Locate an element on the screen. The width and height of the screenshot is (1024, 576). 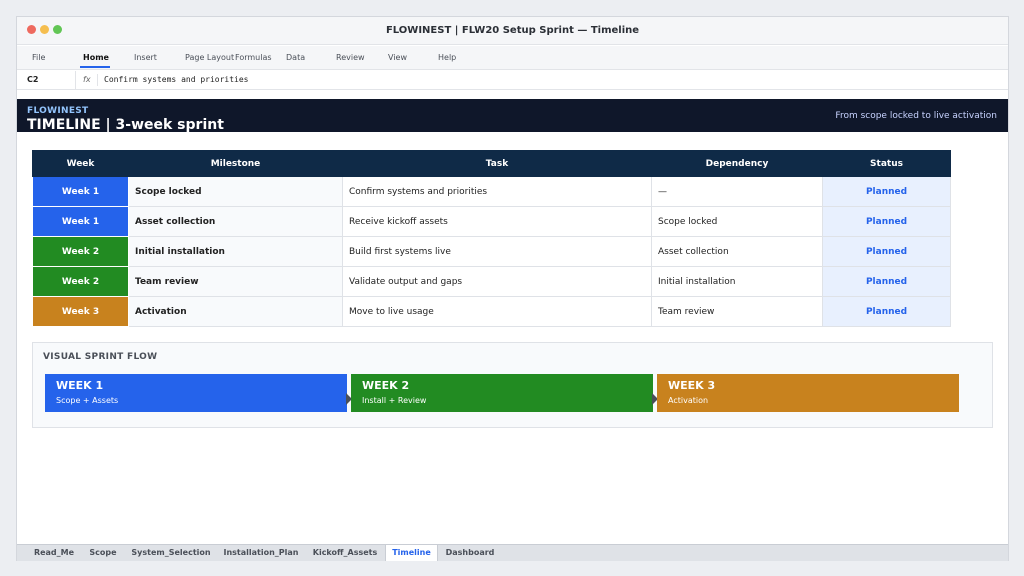
dependency-cell: — is located at coordinates (737, 191).